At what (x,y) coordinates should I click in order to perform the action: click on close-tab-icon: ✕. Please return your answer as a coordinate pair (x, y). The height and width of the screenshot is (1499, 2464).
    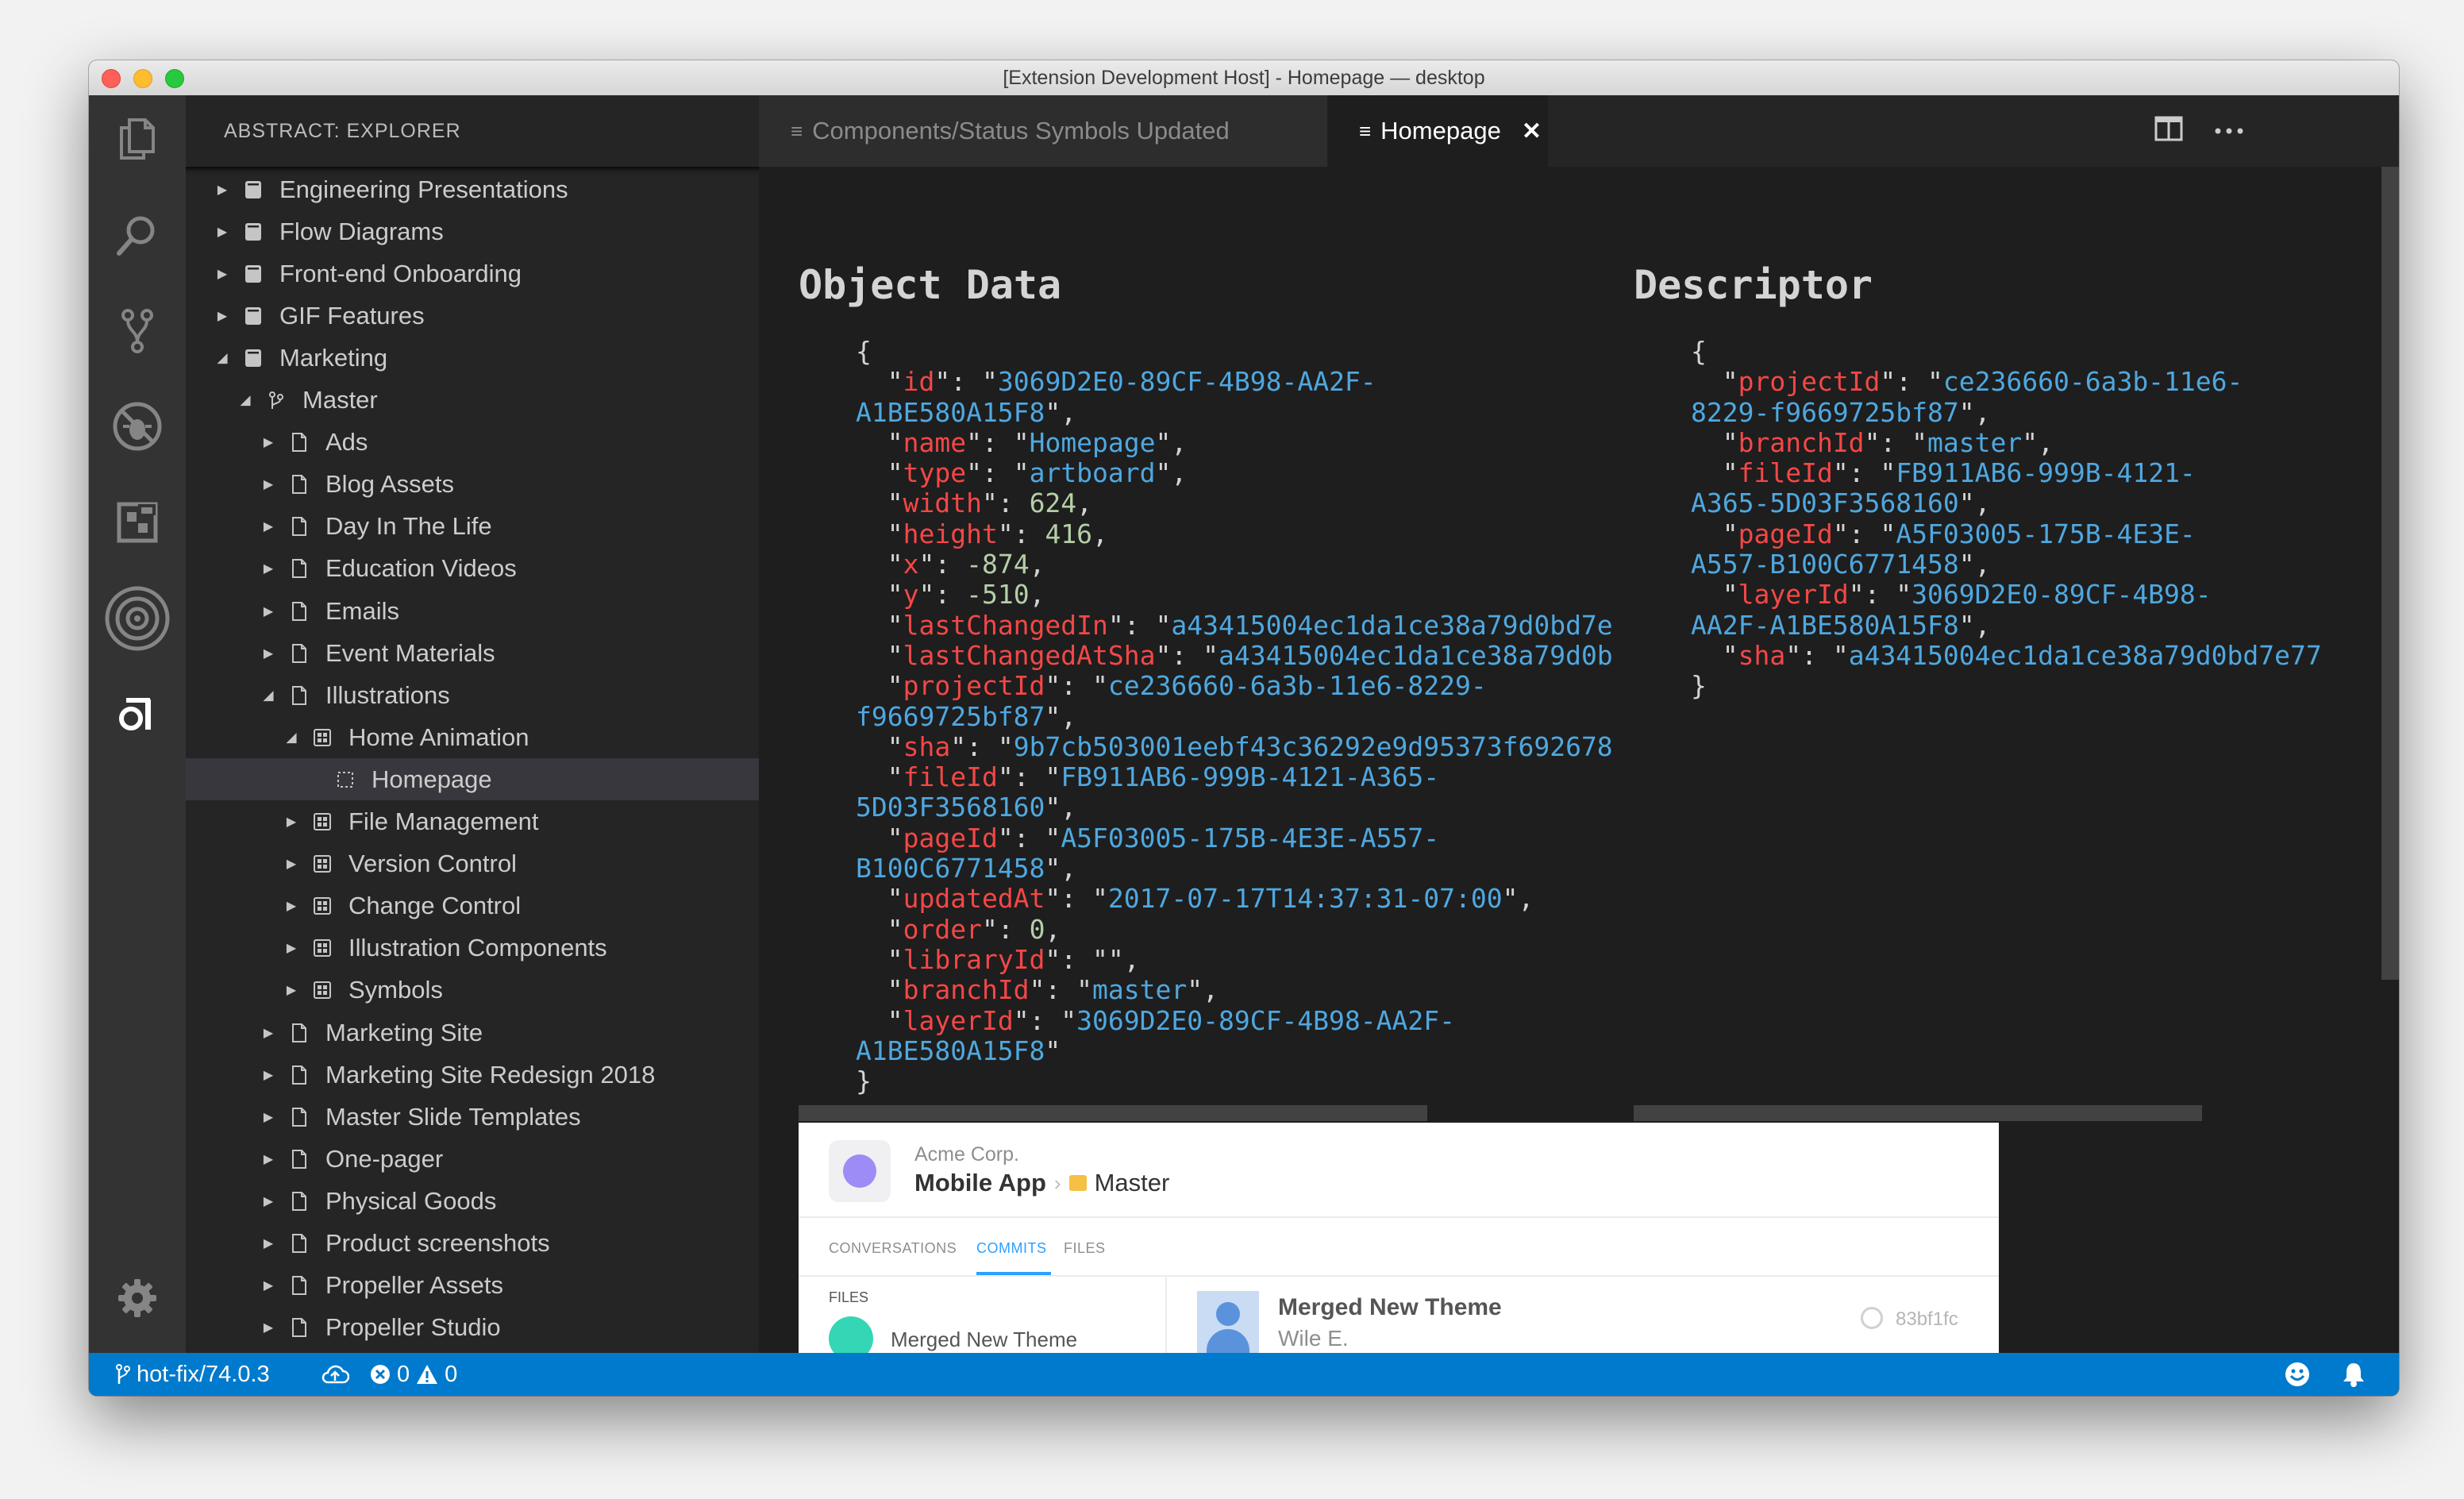
    Looking at the image, I should click on (1532, 131).